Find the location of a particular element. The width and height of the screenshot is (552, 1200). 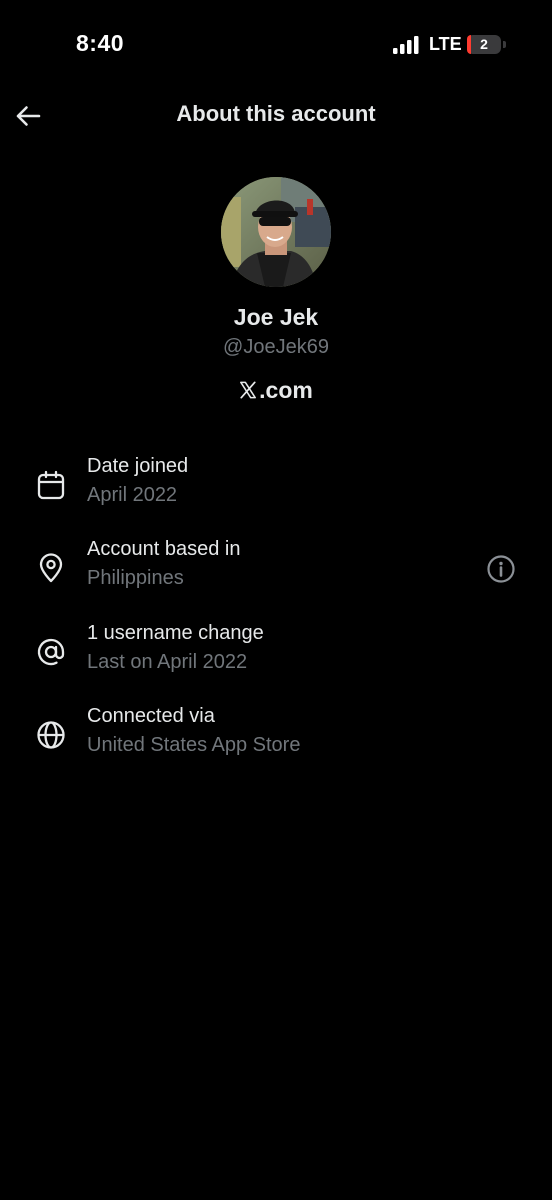

cellular-signal-icon is located at coordinates (406, 45).